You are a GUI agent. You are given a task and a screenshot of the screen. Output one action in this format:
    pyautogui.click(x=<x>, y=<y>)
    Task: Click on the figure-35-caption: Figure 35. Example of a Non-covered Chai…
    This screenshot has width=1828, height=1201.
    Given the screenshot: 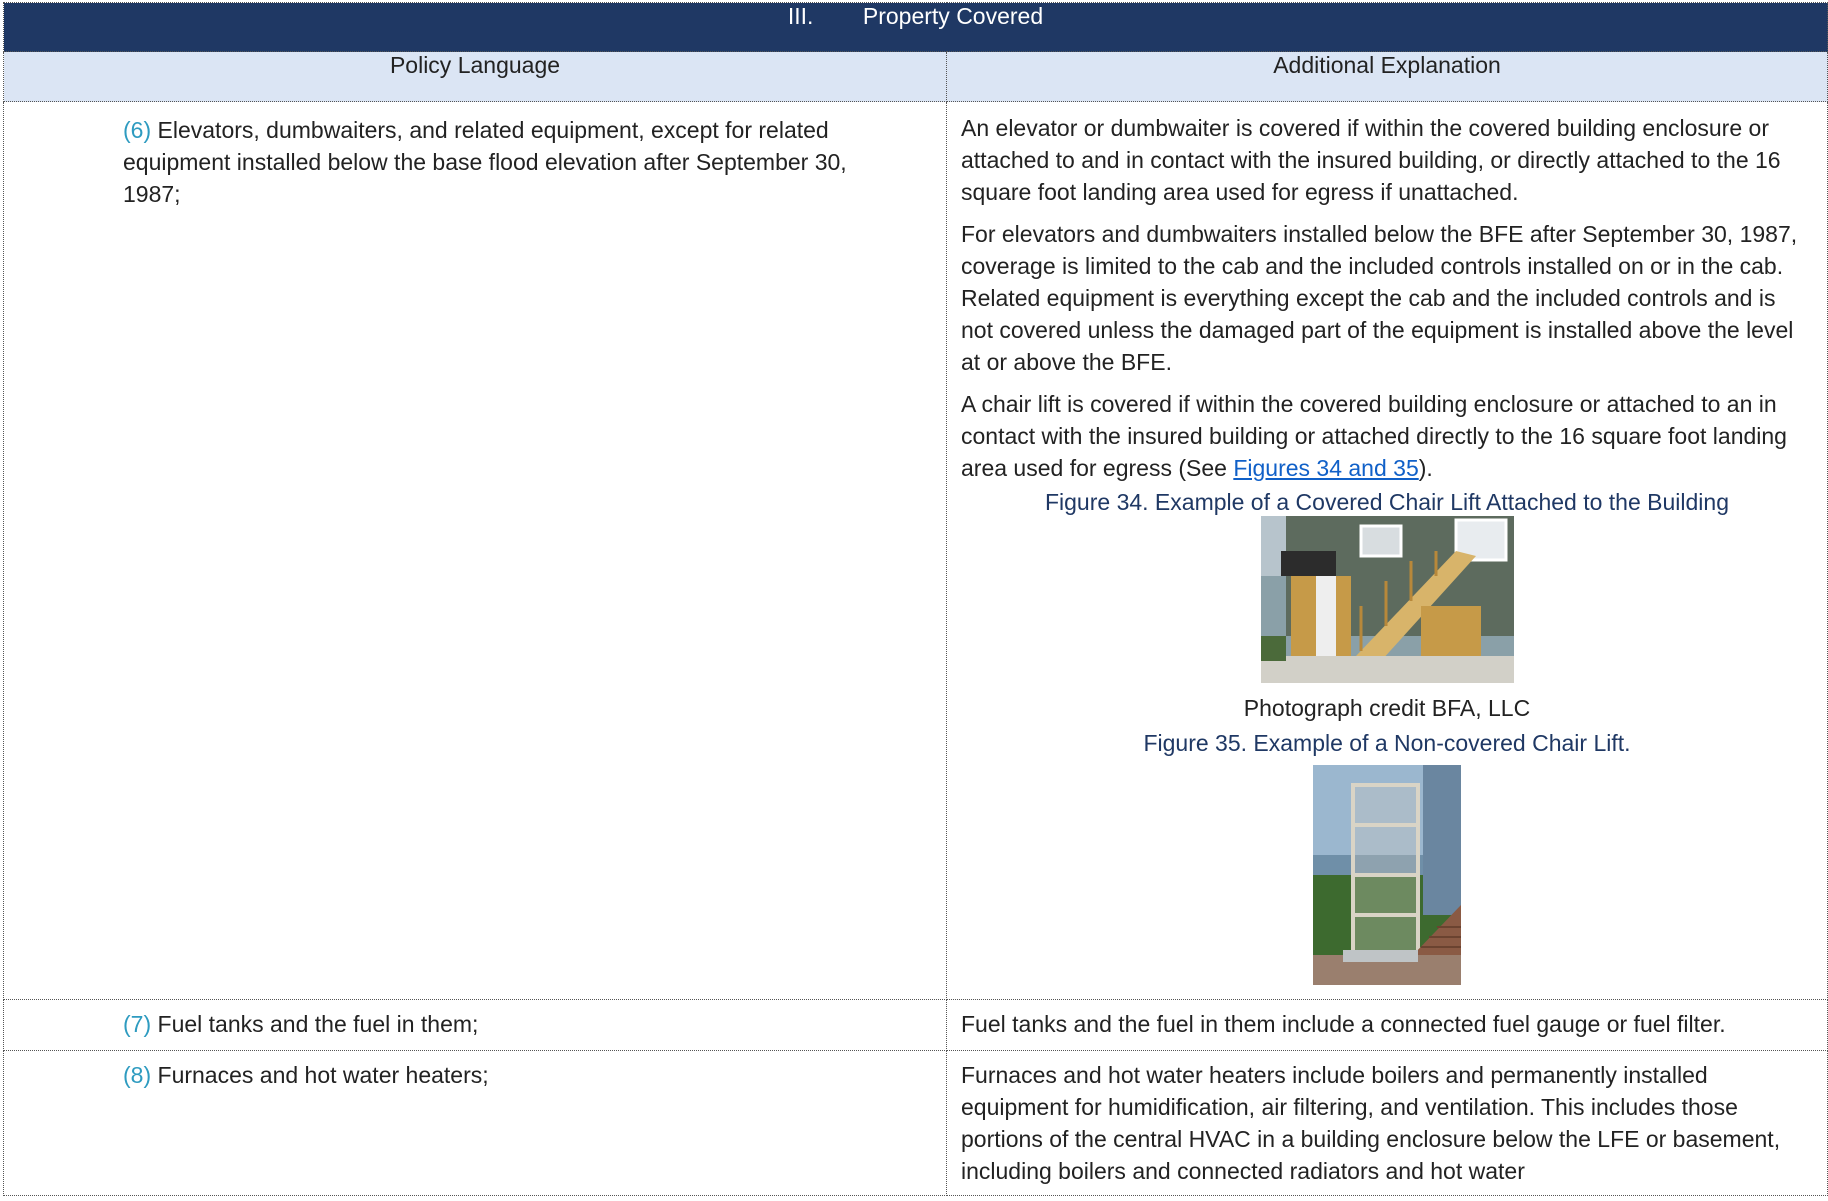 What is the action you would take?
    pyautogui.click(x=1387, y=743)
    